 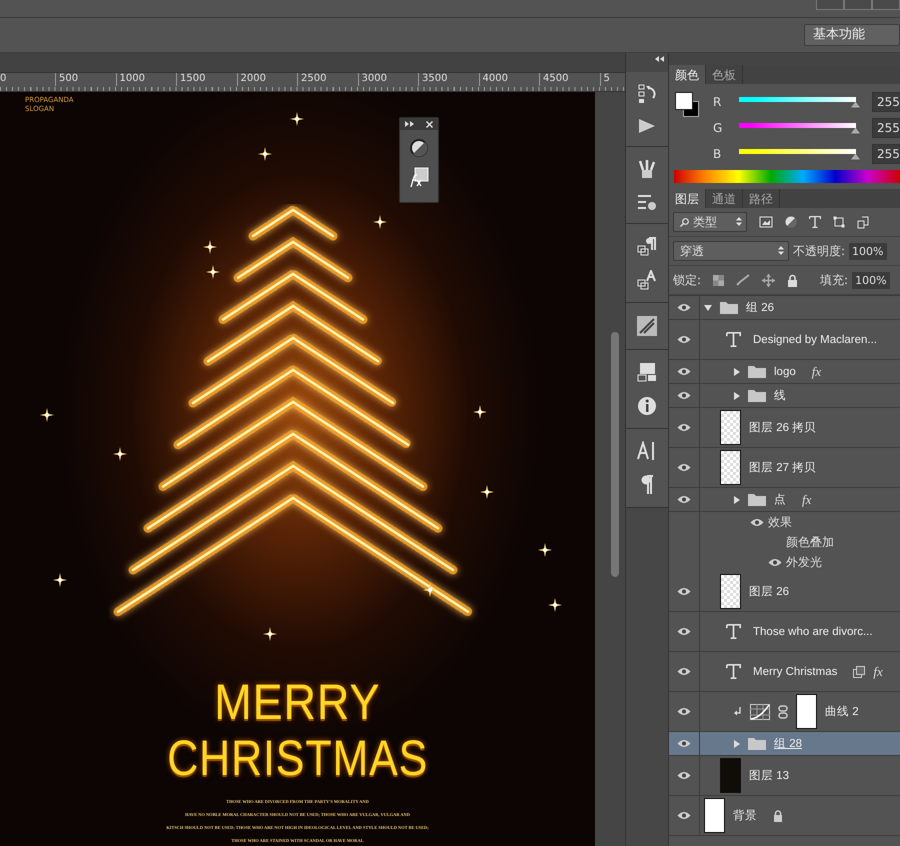 What do you see at coordinates (769, 776) in the screenshot?
I see `layer-name: 图层 13` at bounding box center [769, 776].